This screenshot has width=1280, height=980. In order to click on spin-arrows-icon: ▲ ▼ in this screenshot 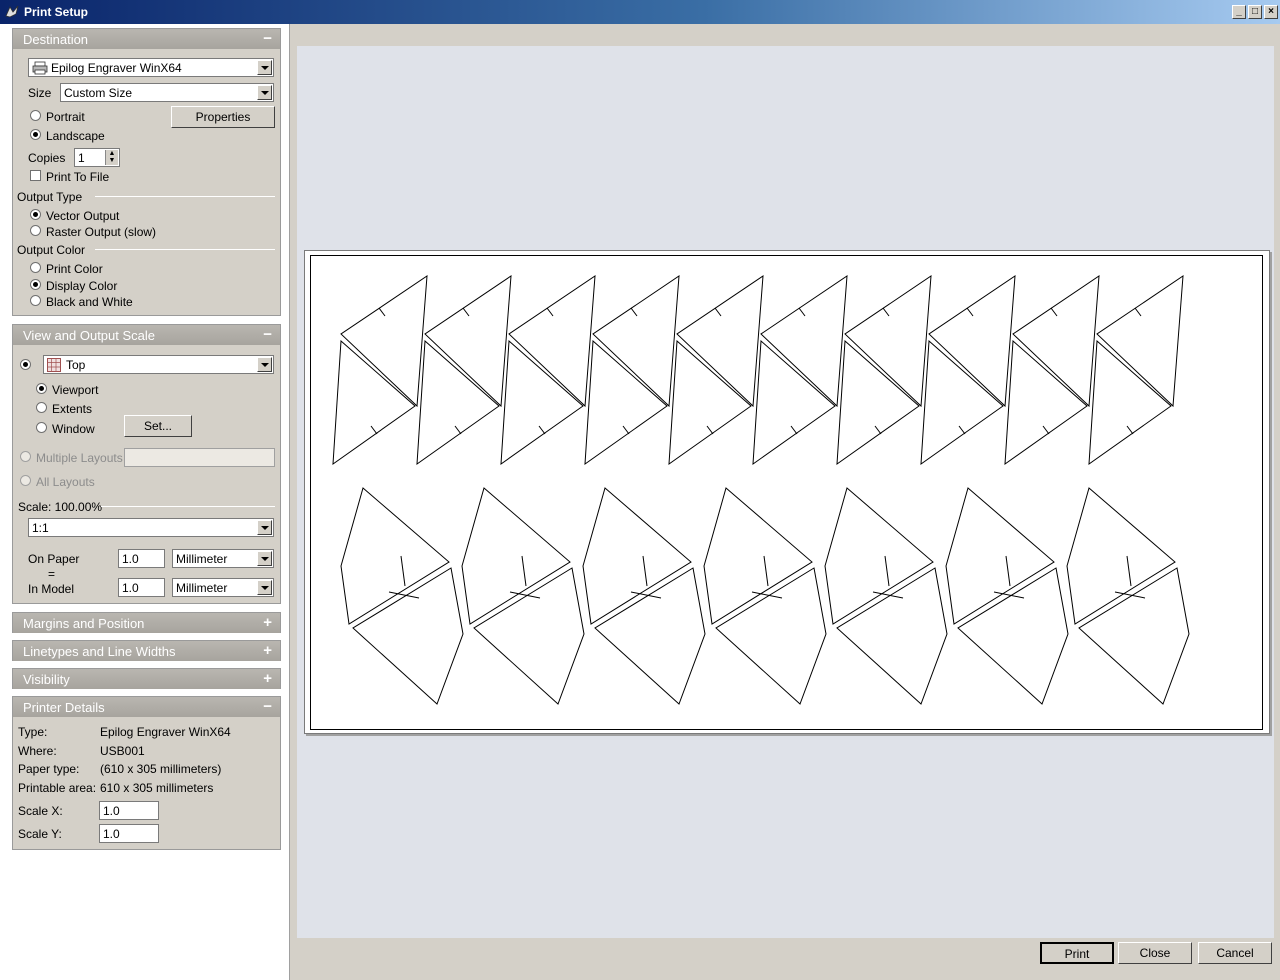, I will do `click(111, 157)`.